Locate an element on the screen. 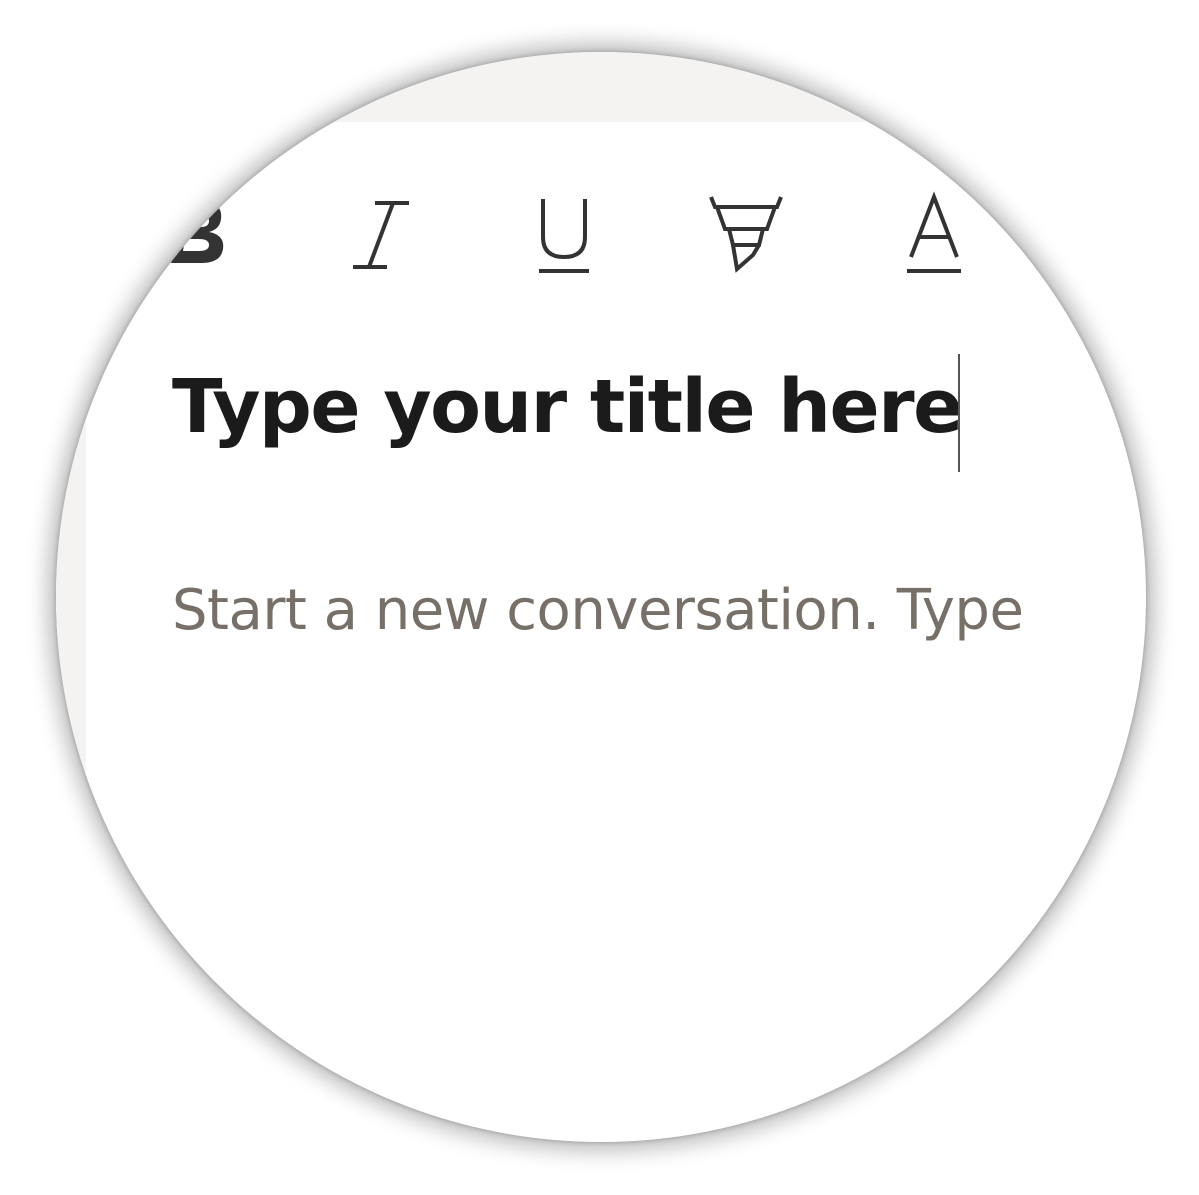  italic-icon is located at coordinates (380, 230).